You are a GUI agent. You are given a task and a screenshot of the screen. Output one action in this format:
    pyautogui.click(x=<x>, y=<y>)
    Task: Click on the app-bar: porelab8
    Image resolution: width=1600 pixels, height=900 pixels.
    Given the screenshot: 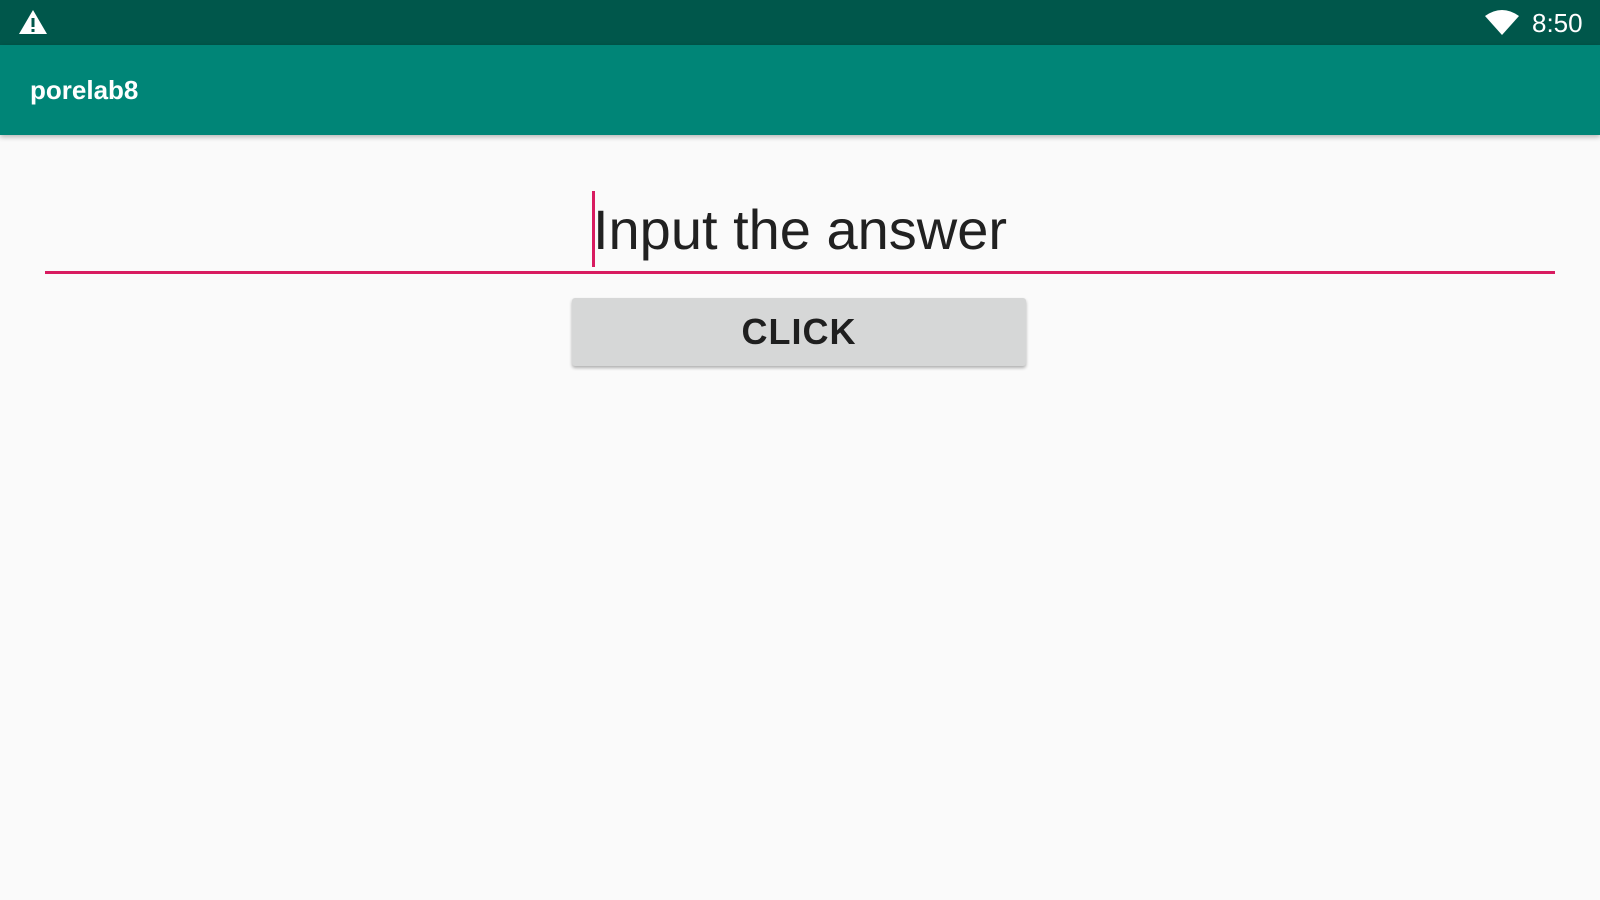 What is the action you would take?
    pyautogui.click(x=800, y=90)
    